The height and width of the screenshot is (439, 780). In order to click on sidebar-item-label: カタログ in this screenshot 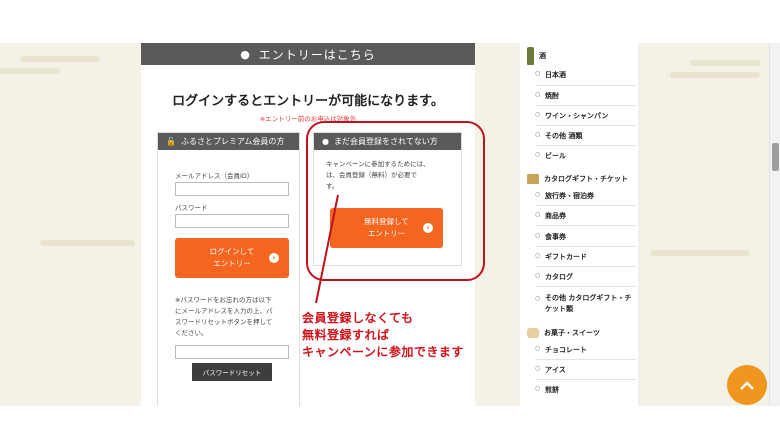, I will do `click(559, 277)`.